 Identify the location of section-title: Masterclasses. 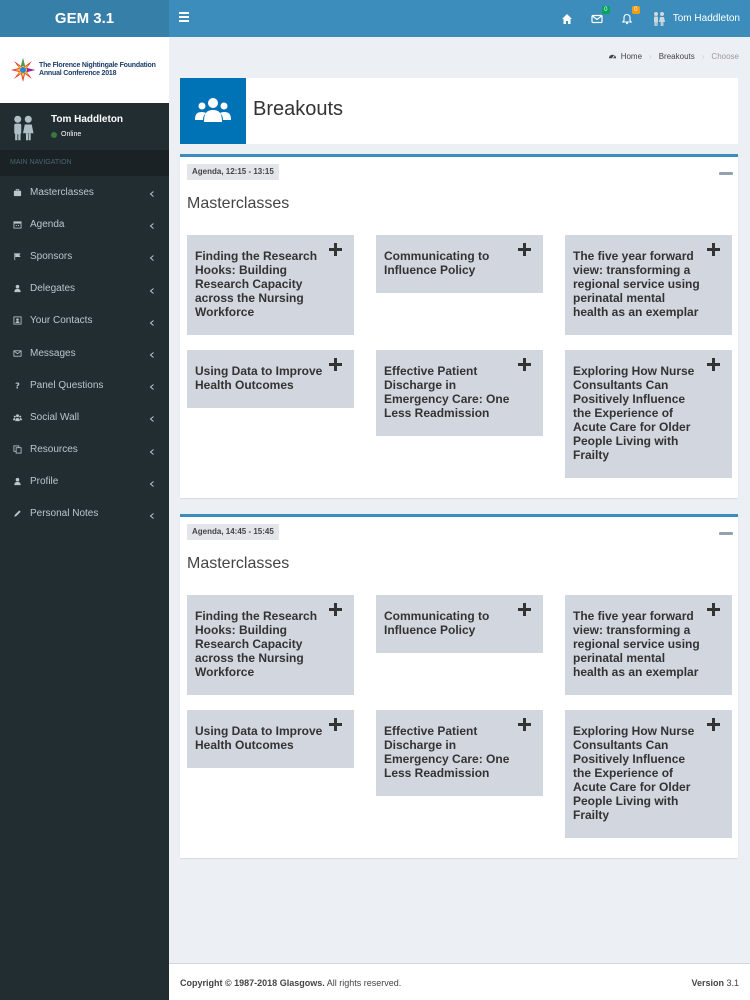
(238, 563).